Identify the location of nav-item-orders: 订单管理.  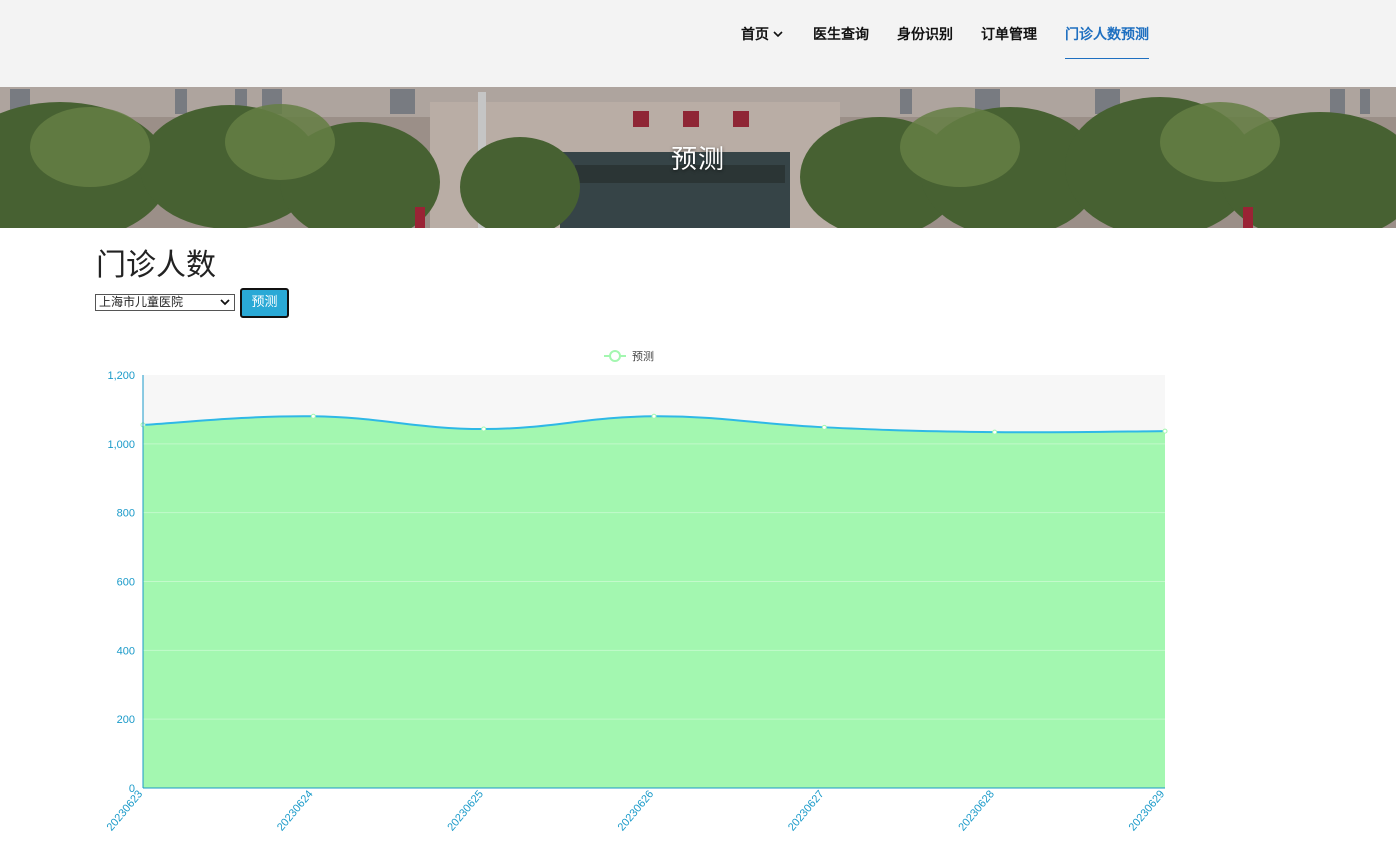
(1009, 42).